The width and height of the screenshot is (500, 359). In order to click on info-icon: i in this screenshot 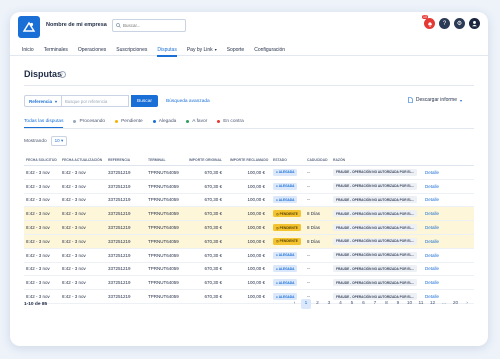, I will do `click(62, 74)`.